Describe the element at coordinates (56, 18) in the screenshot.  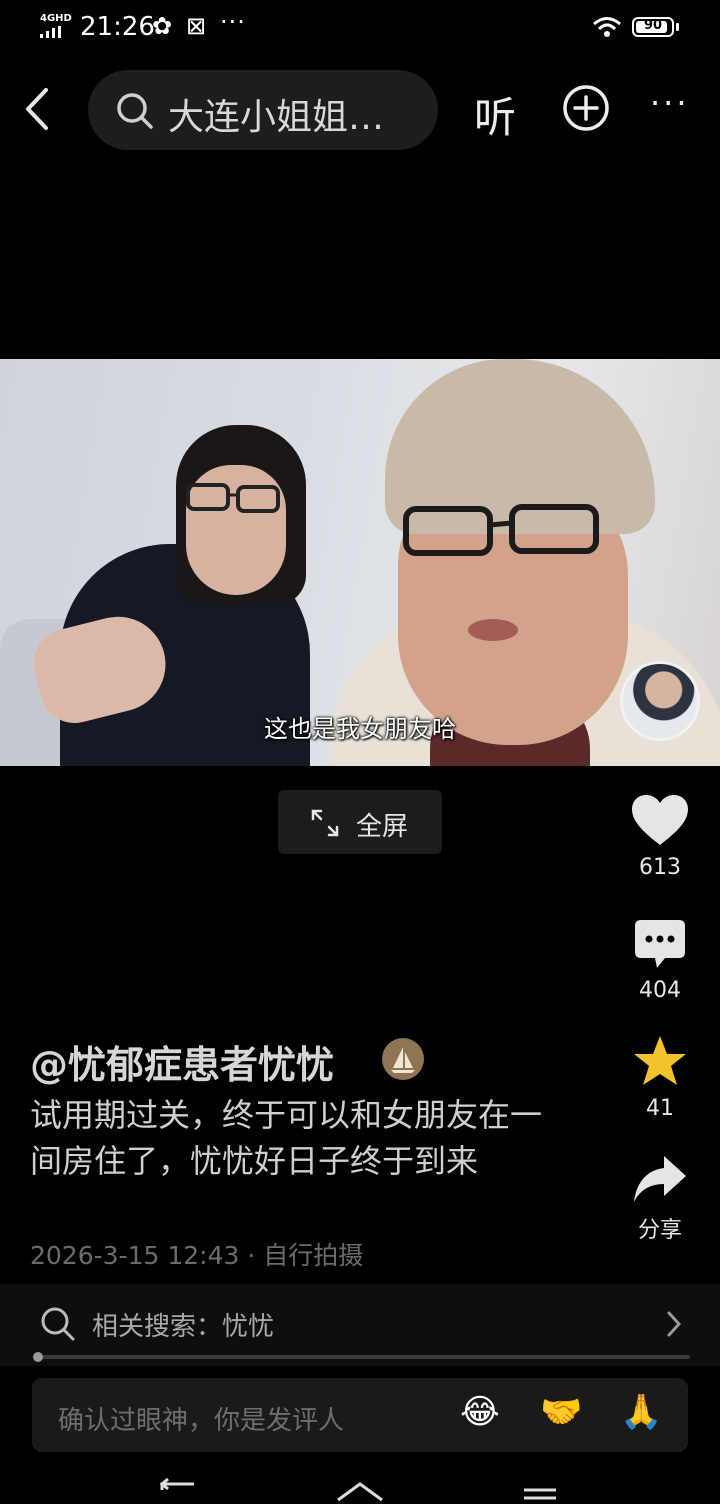
I see `network-type: 4GHD` at that location.